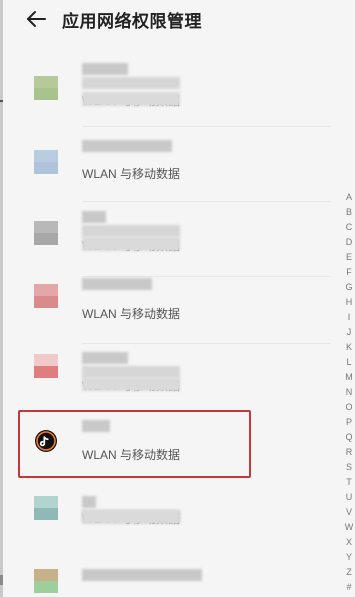 The height and width of the screenshot is (597, 355). What do you see at coordinates (349, 527) in the screenshot?
I see `index-letter: W` at bounding box center [349, 527].